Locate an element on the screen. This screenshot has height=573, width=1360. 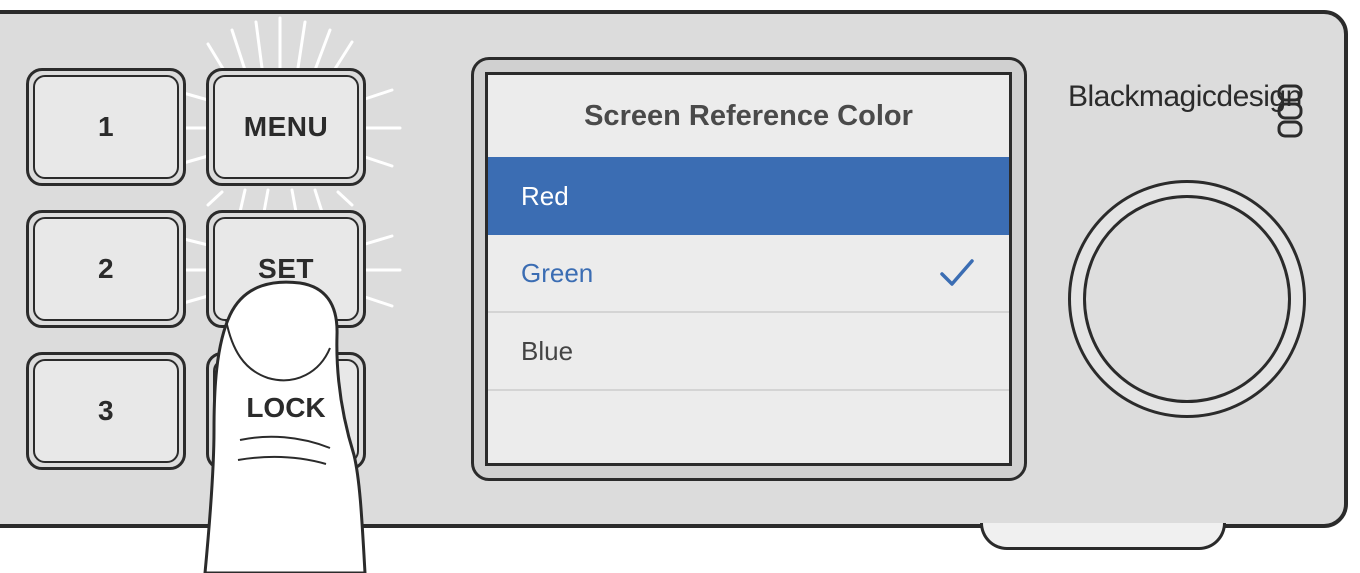
menu-item-blue: Blue is located at coordinates (748, 352).